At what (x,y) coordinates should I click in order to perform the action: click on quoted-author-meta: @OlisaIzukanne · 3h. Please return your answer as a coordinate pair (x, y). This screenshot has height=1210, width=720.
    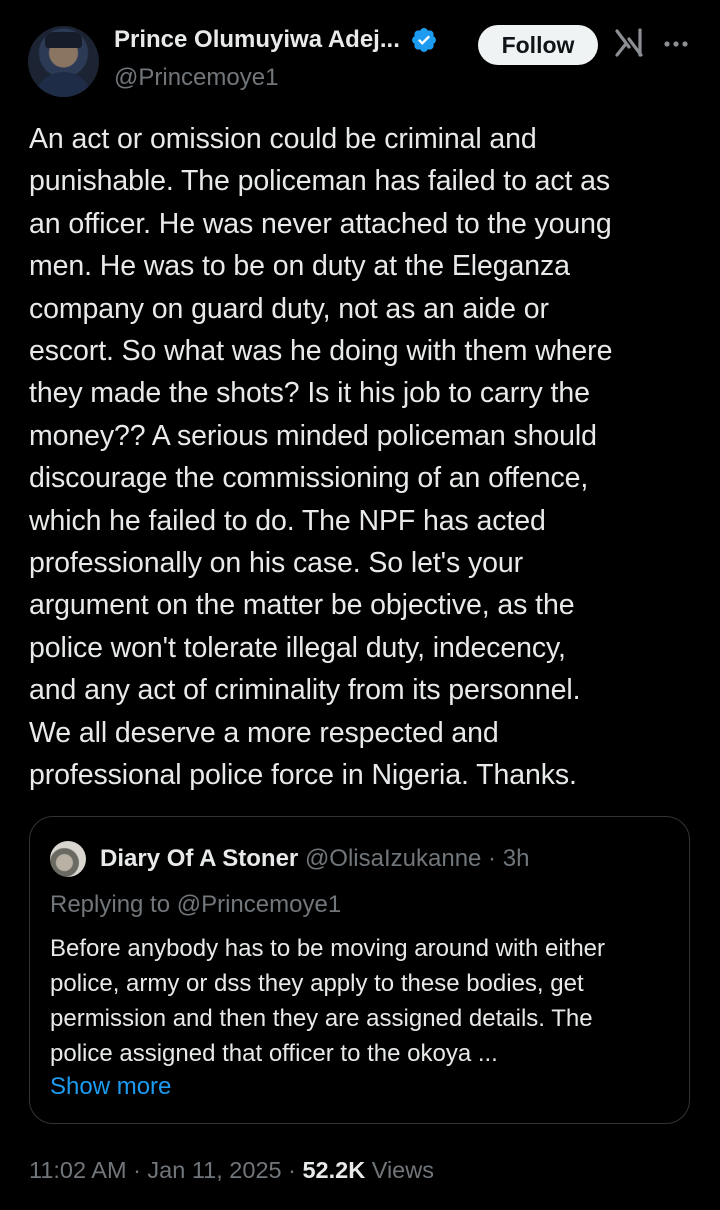
    Looking at the image, I should click on (417, 858).